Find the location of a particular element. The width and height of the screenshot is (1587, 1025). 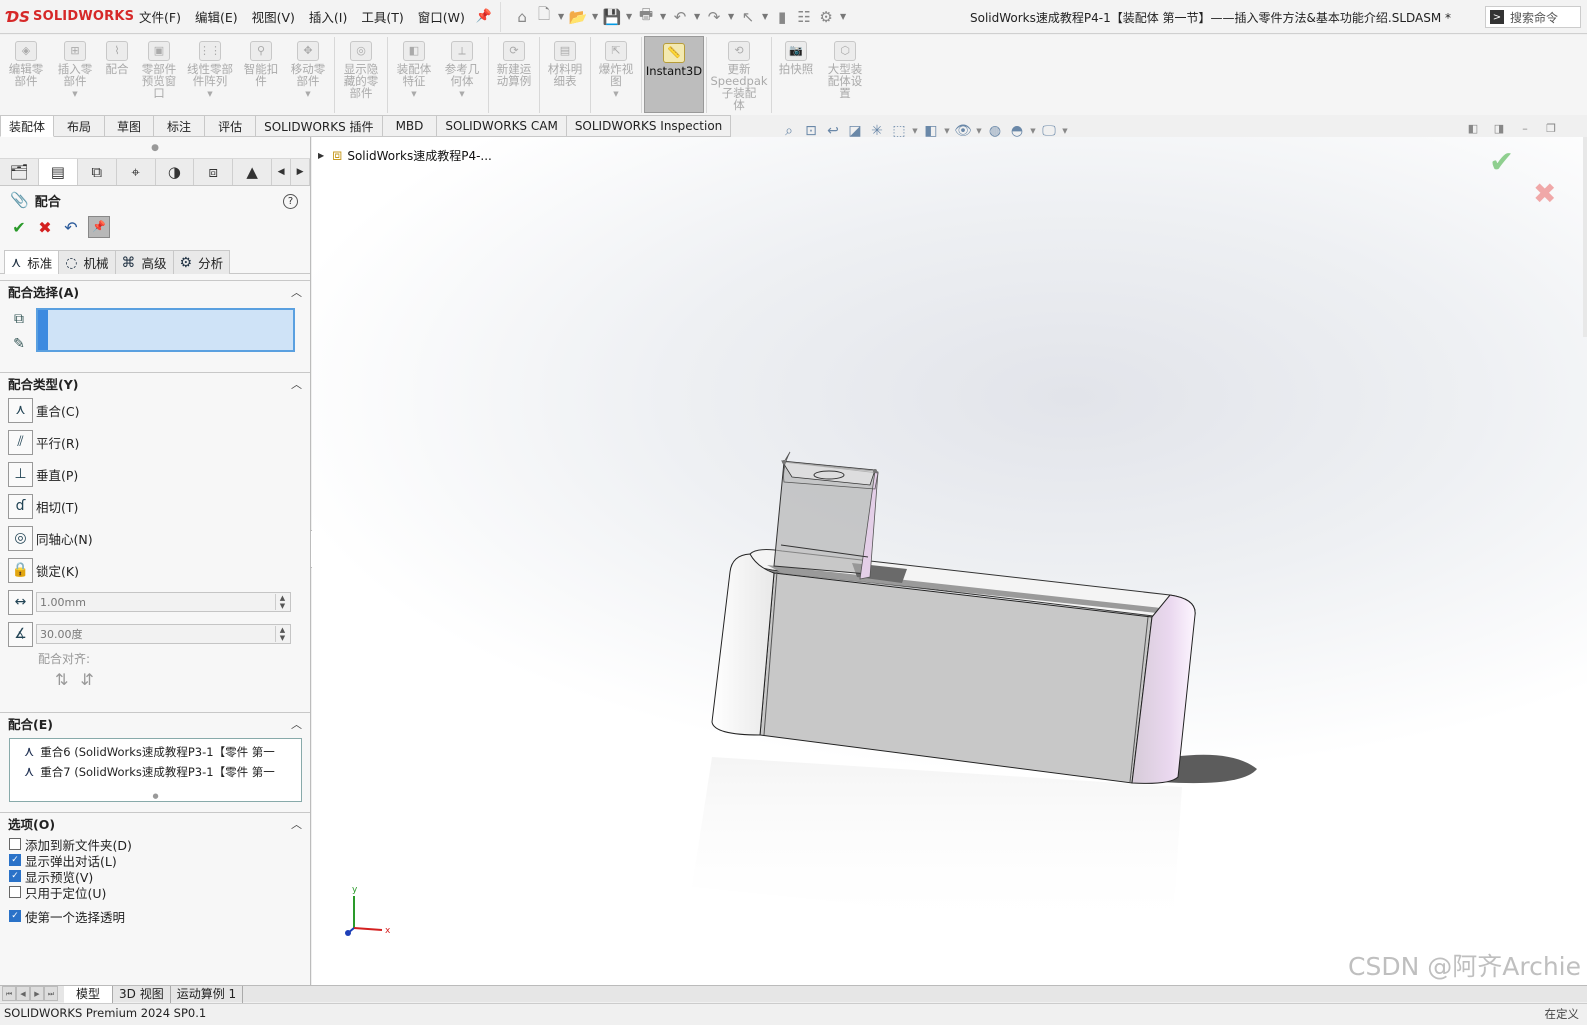

restore-icon: ❐ is located at coordinates (1551, 130).